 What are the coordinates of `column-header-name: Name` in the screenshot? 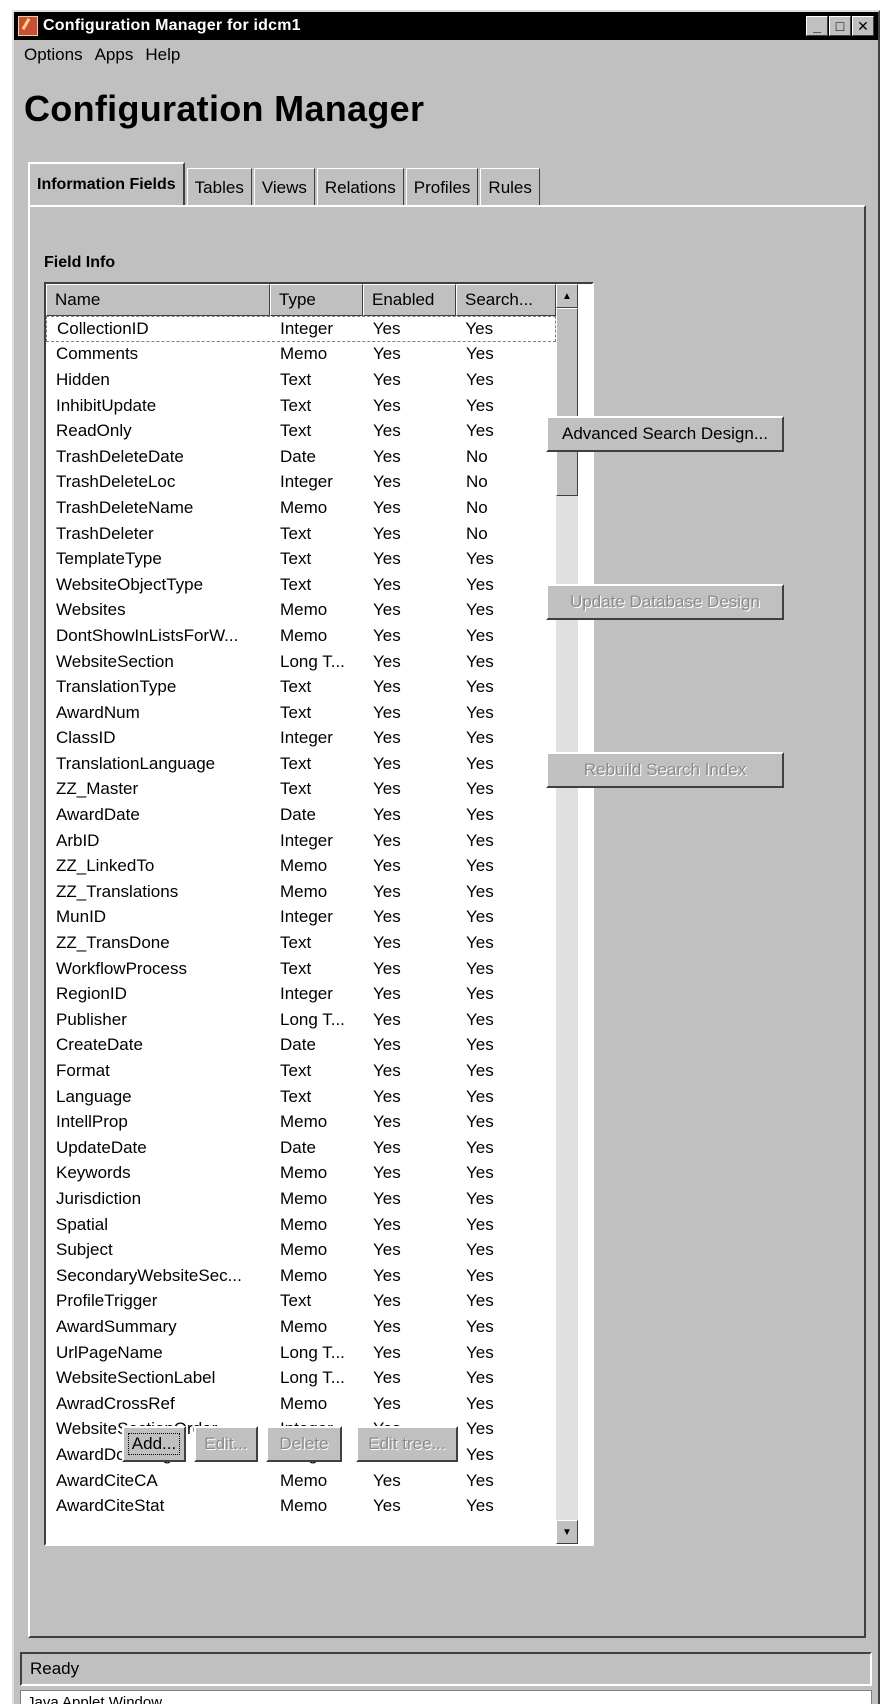 It's located at (158, 300).